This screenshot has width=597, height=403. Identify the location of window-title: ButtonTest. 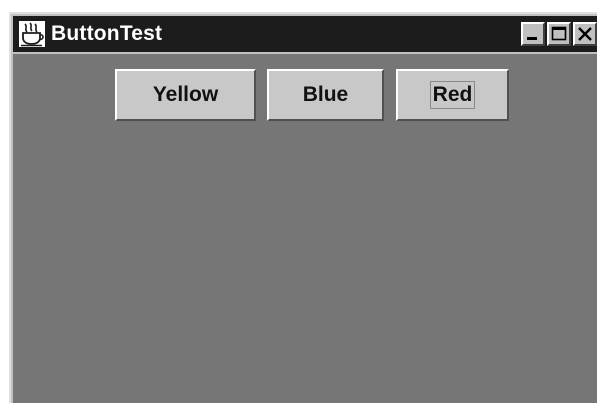
(107, 33).